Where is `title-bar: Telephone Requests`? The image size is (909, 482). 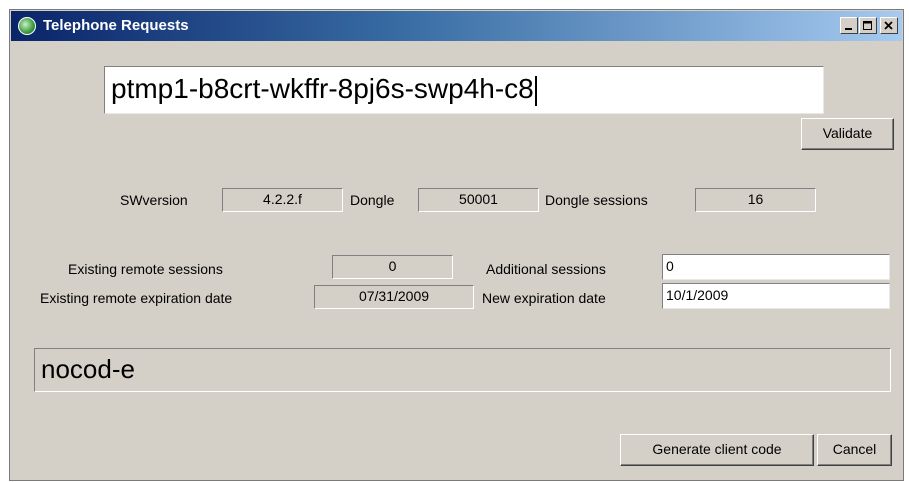 title-bar: Telephone Requests is located at coordinates (456, 26).